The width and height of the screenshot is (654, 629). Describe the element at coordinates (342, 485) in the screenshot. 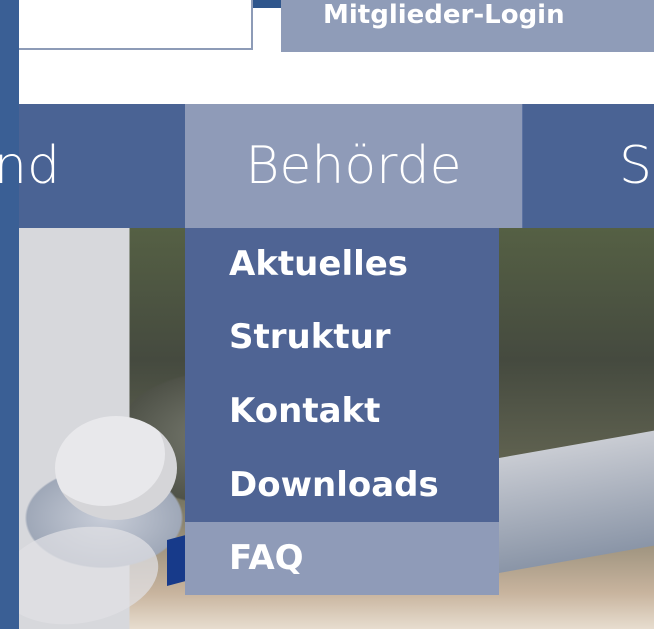

I see `menu-item-downloads: Downloads` at that location.